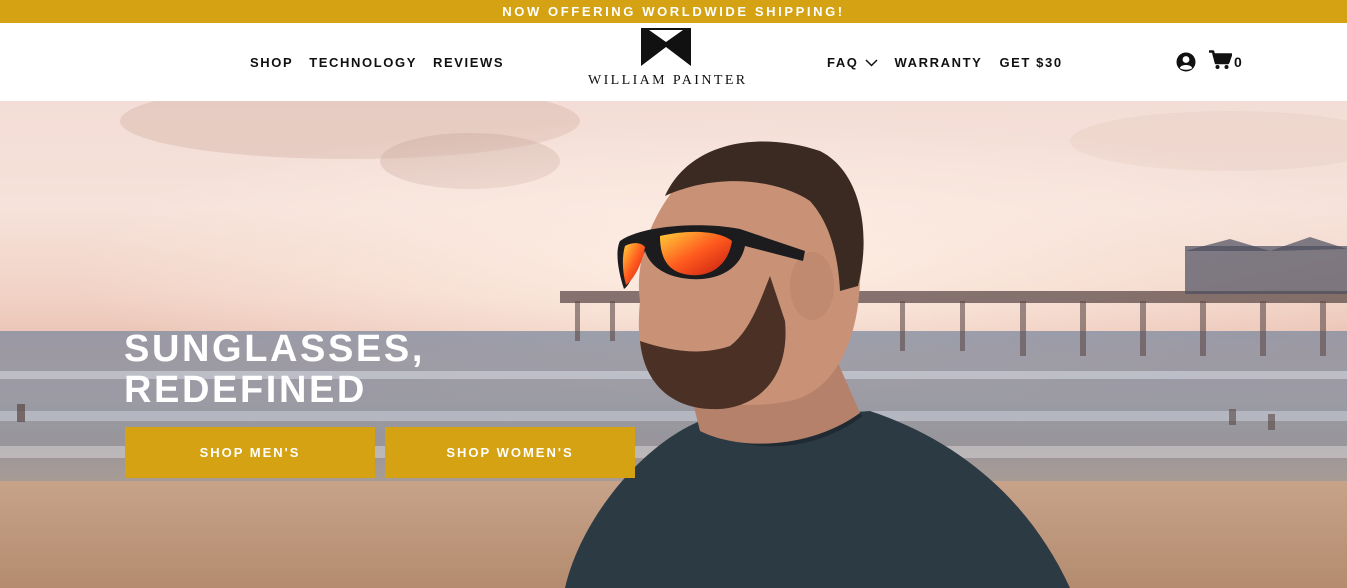  What do you see at coordinates (939, 62) in the screenshot?
I see `nav-warranty: WARRANTY` at bounding box center [939, 62].